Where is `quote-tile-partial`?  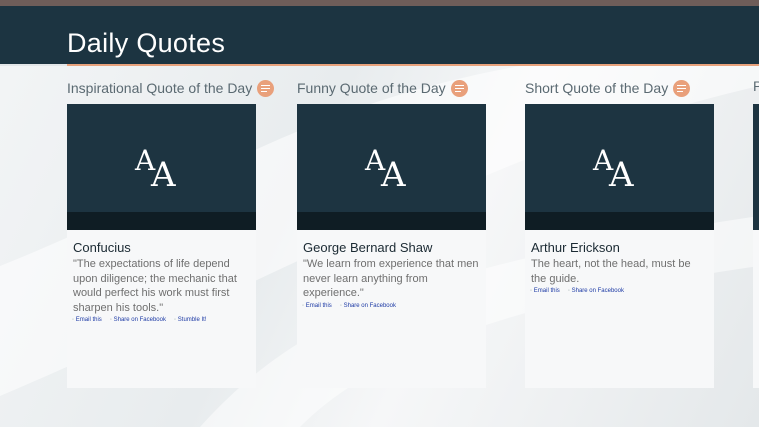
quote-tile-partial is located at coordinates (756, 167).